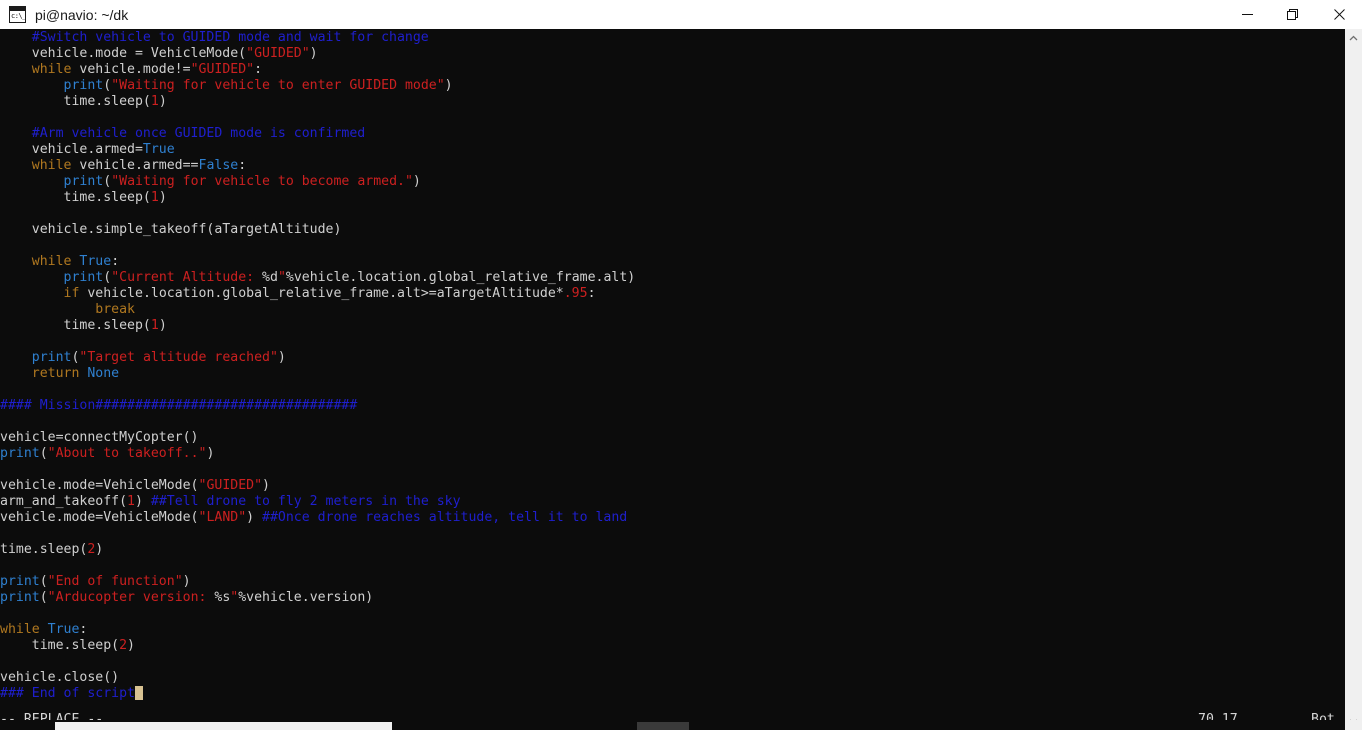  I want to click on restore-icon, so click(1292, 14).